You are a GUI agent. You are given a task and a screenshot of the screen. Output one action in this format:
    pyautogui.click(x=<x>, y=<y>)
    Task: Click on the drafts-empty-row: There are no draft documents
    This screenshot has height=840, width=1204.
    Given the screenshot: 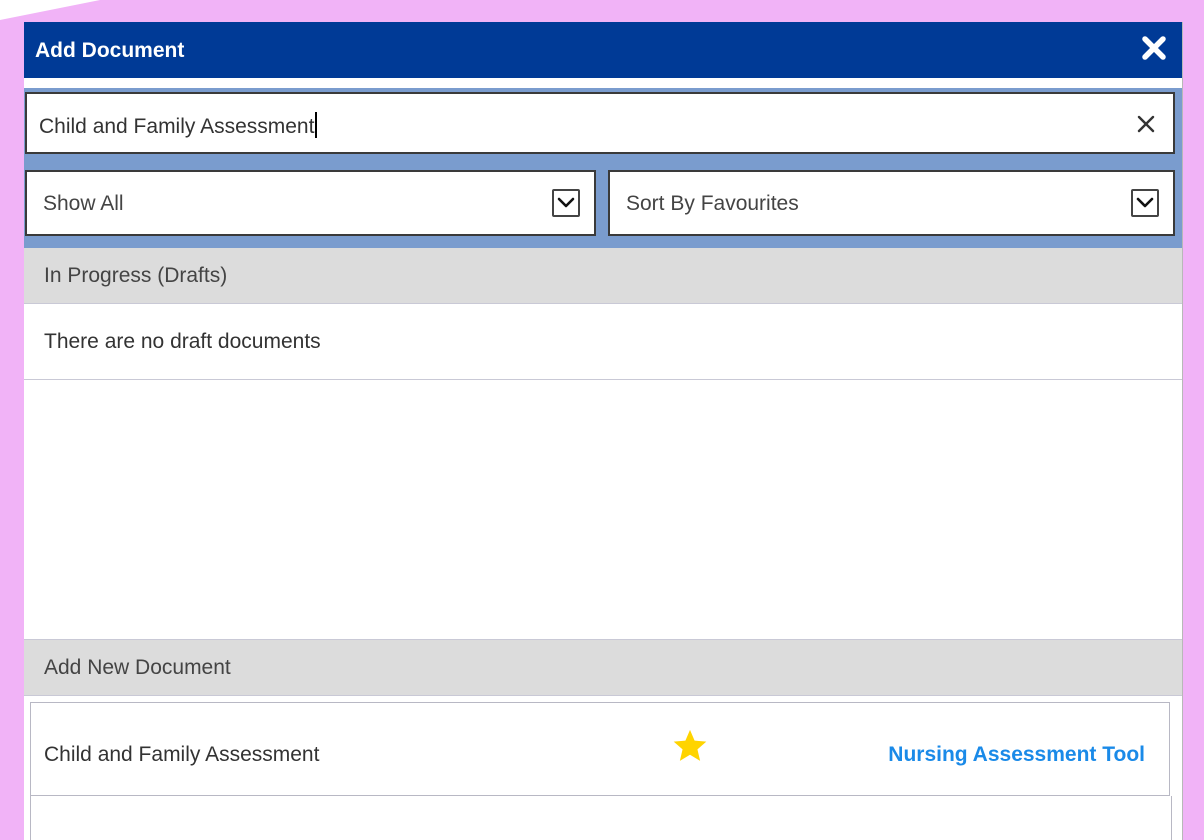 What is the action you would take?
    pyautogui.click(x=603, y=342)
    